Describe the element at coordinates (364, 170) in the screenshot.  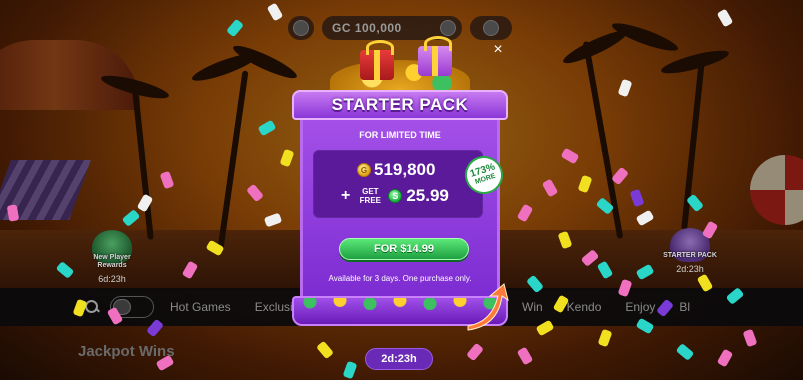
I see `gold-coin-icon: G` at that location.